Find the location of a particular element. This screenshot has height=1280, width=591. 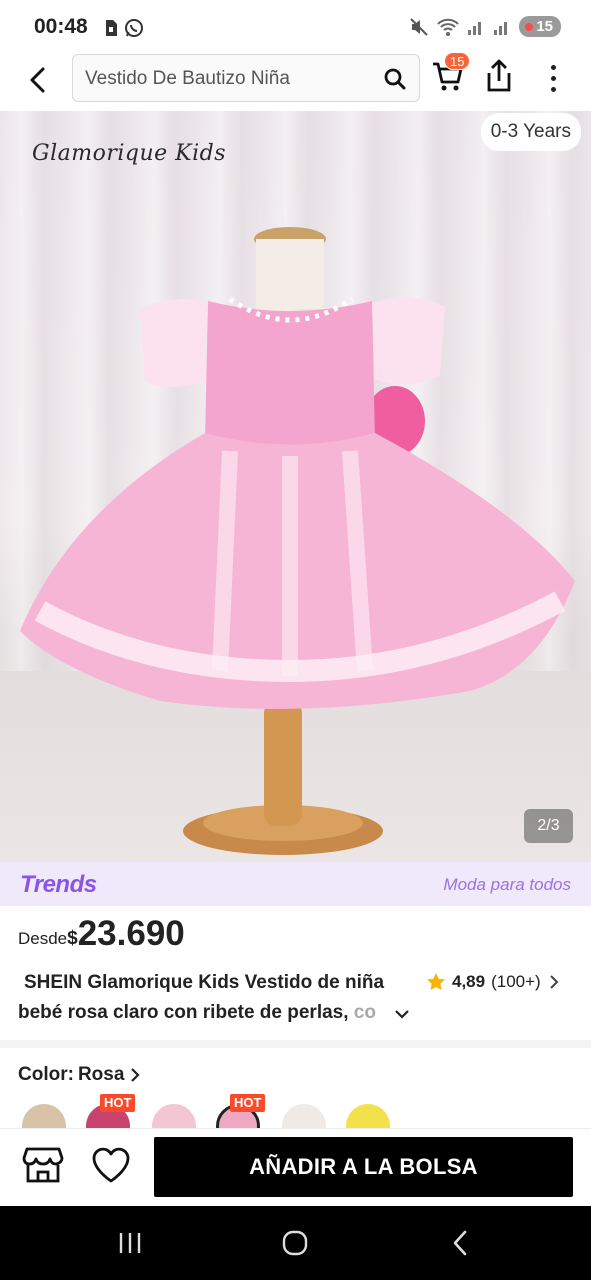

price-row: Desde $ 23.690 is located at coordinates (101, 934).